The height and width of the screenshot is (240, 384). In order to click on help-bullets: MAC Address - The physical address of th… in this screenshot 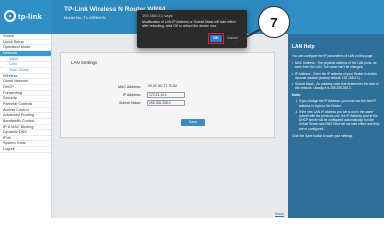, I will do `click(336, 75)`.